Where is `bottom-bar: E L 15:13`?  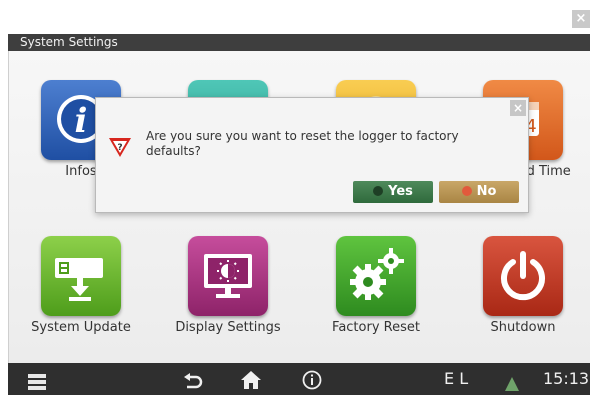 bottom-bar: E L 15:13 is located at coordinates (299, 379).